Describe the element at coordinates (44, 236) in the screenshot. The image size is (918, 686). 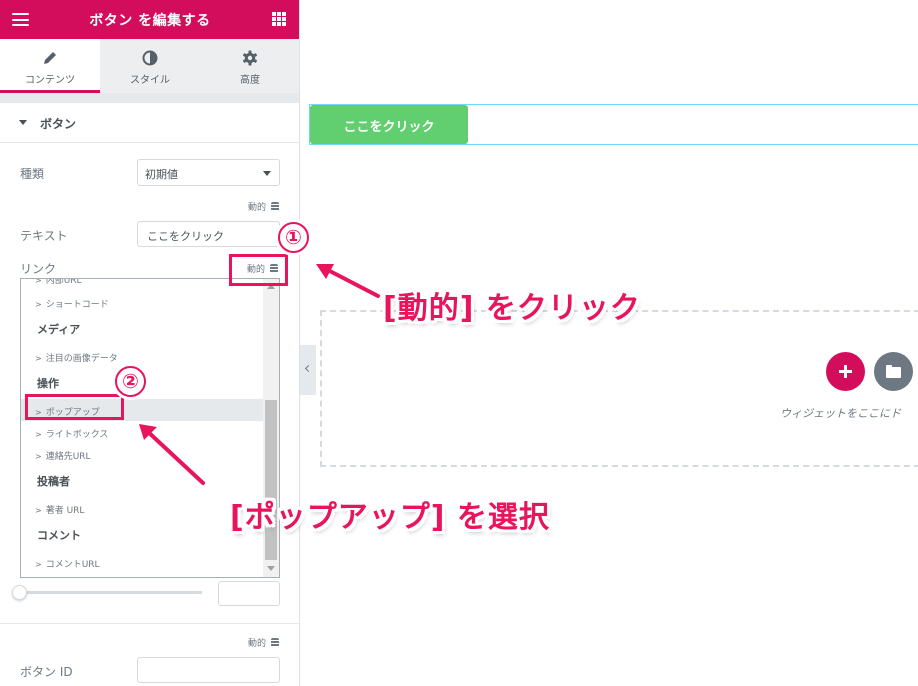
I see `text-label: テキスト` at that location.